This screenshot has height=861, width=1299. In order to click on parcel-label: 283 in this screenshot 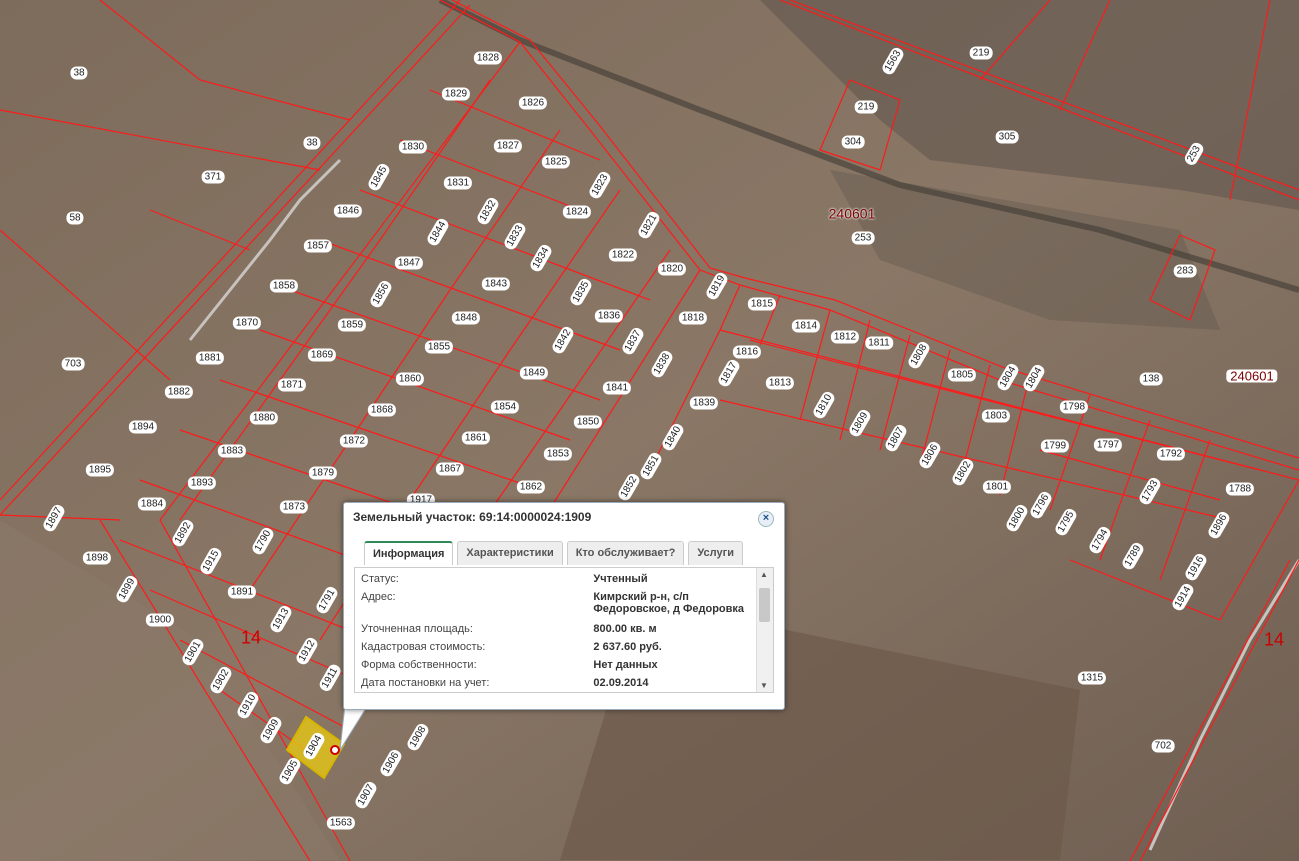, I will do `click(1185, 271)`.